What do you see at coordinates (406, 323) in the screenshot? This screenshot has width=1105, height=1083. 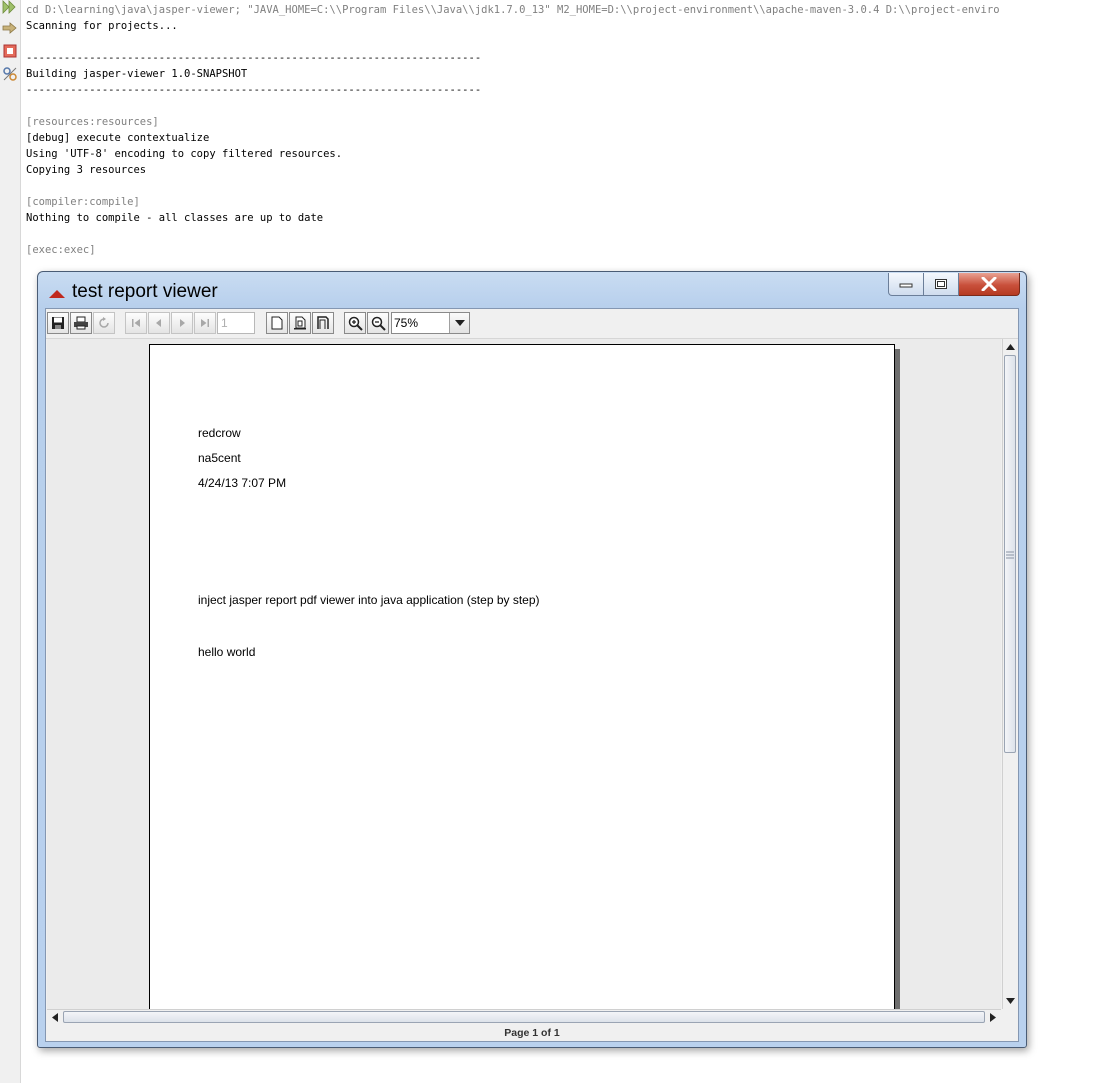 I see `zoom-value: 75%` at bounding box center [406, 323].